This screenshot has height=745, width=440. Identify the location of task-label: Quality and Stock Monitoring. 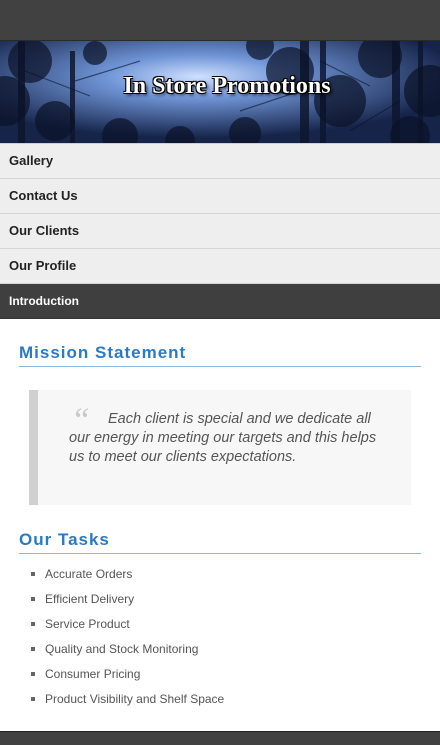
(122, 649).